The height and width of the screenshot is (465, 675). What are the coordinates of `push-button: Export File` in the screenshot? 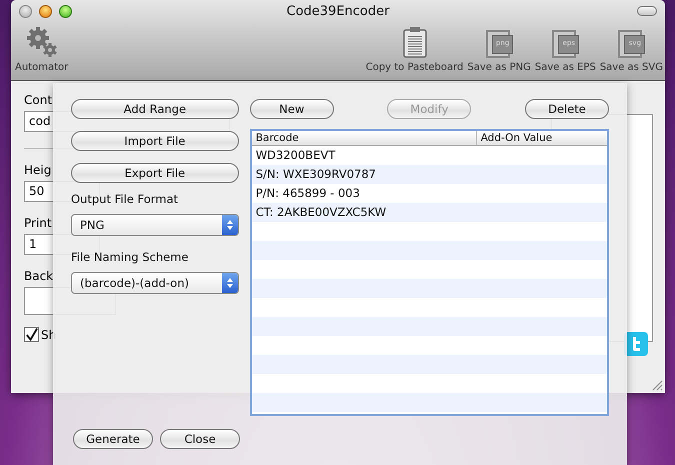 It's located at (155, 173).